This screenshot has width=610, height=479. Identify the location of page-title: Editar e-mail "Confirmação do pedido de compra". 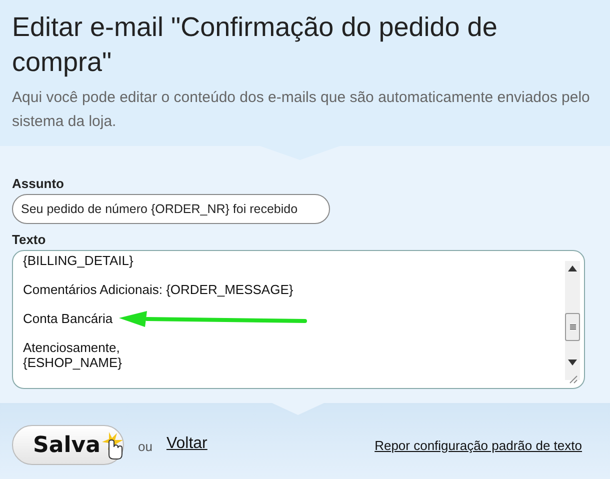
(255, 45).